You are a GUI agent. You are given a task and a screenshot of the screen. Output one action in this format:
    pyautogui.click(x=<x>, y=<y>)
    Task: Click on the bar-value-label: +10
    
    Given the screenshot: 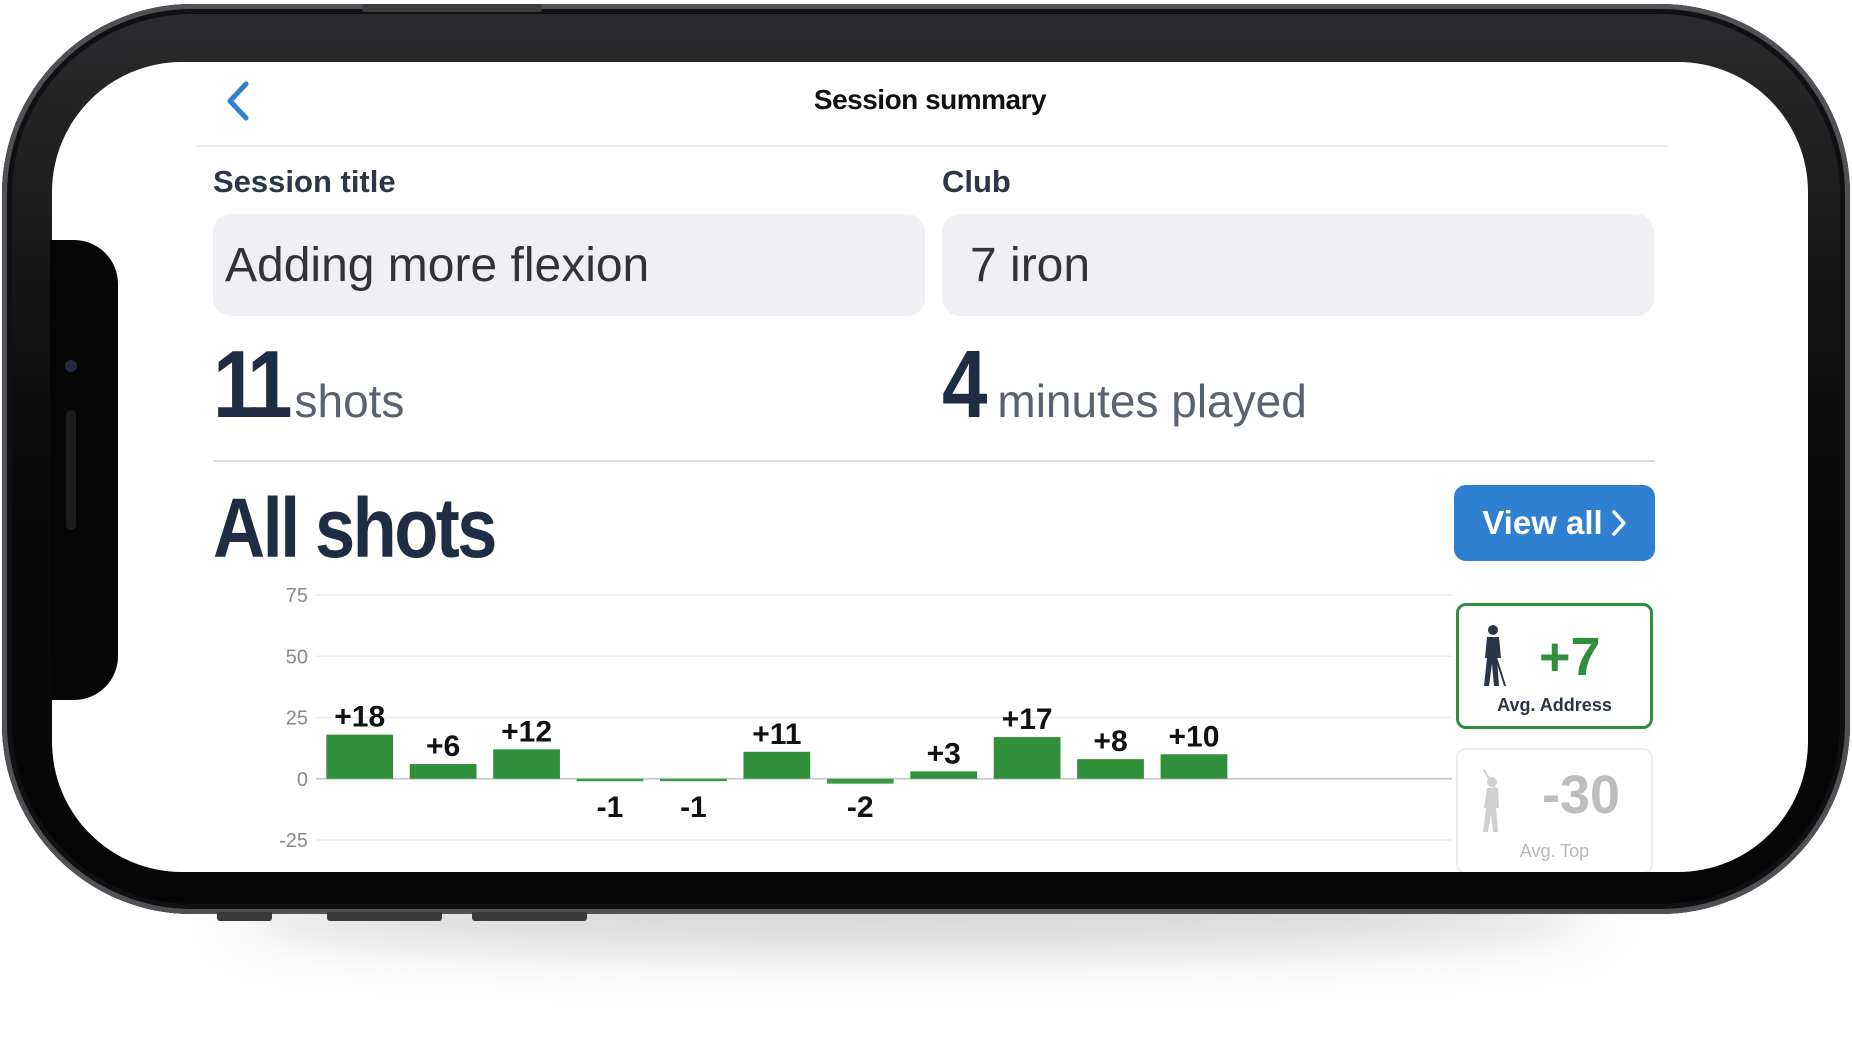 What is the action you would take?
    pyautogui.click(x=1194, y=736)
    